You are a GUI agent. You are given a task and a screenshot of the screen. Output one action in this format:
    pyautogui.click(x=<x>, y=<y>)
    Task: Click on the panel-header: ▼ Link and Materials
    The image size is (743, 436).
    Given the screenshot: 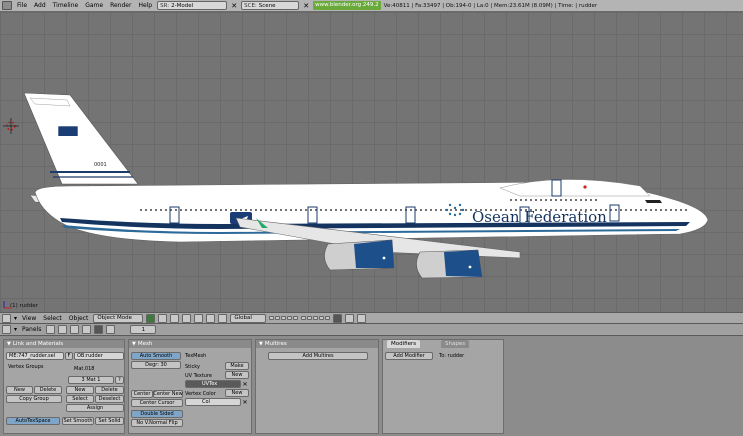 What is the action you would take?
    pyautogui.click(x=64, y=344)
    